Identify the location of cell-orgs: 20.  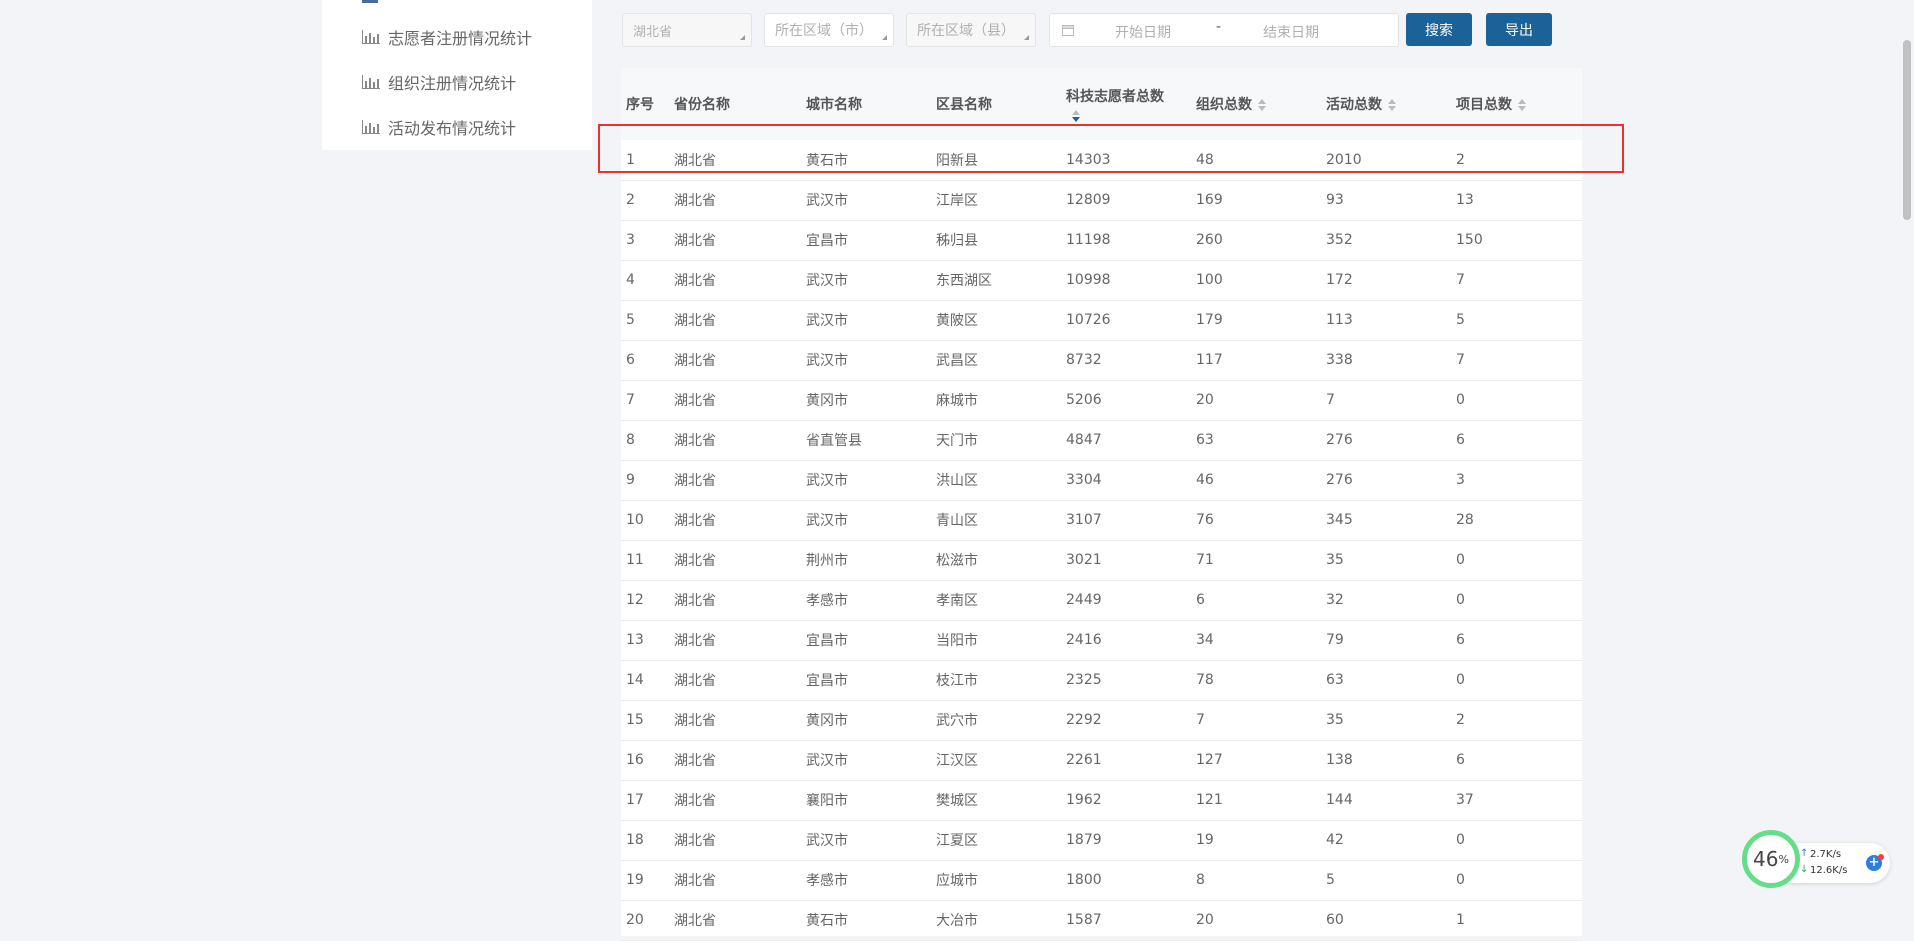
(1205, 920).